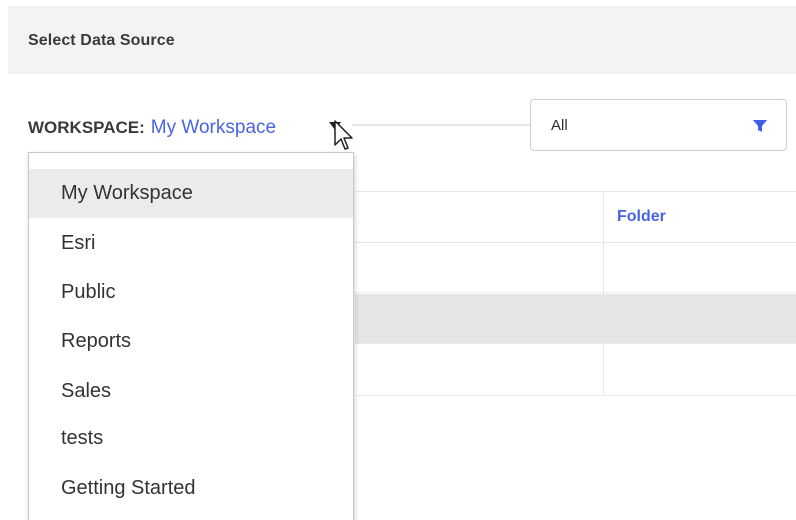  Describe the element at coordinates (335, 126) in the screenshot. I see `caret-down-icon` at that location.